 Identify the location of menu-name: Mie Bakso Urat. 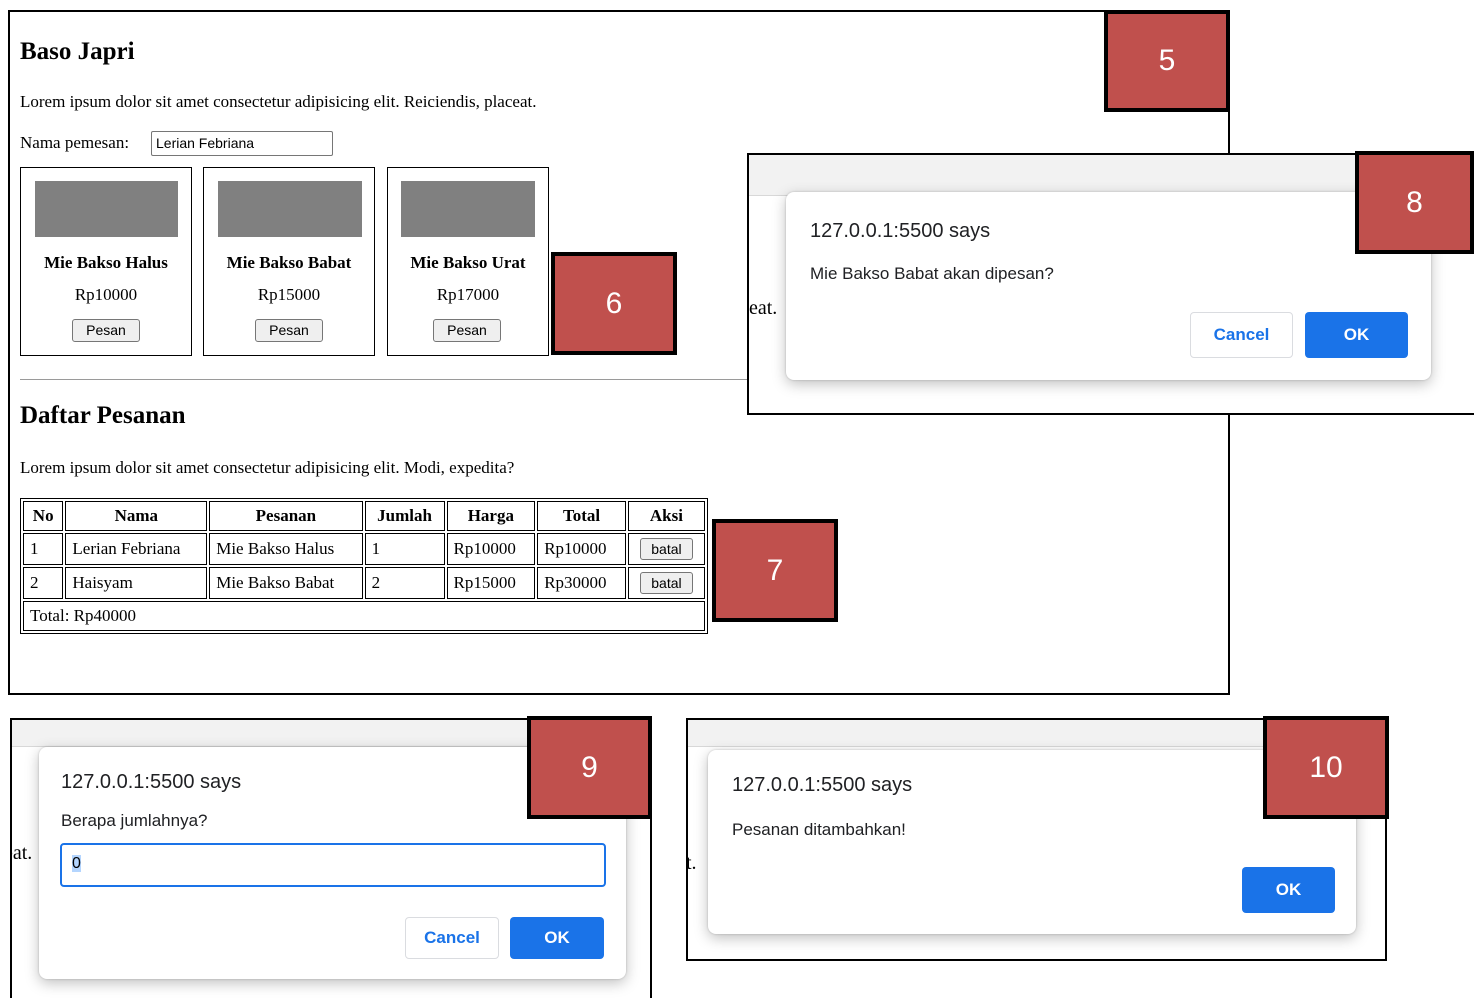
(468, 262).